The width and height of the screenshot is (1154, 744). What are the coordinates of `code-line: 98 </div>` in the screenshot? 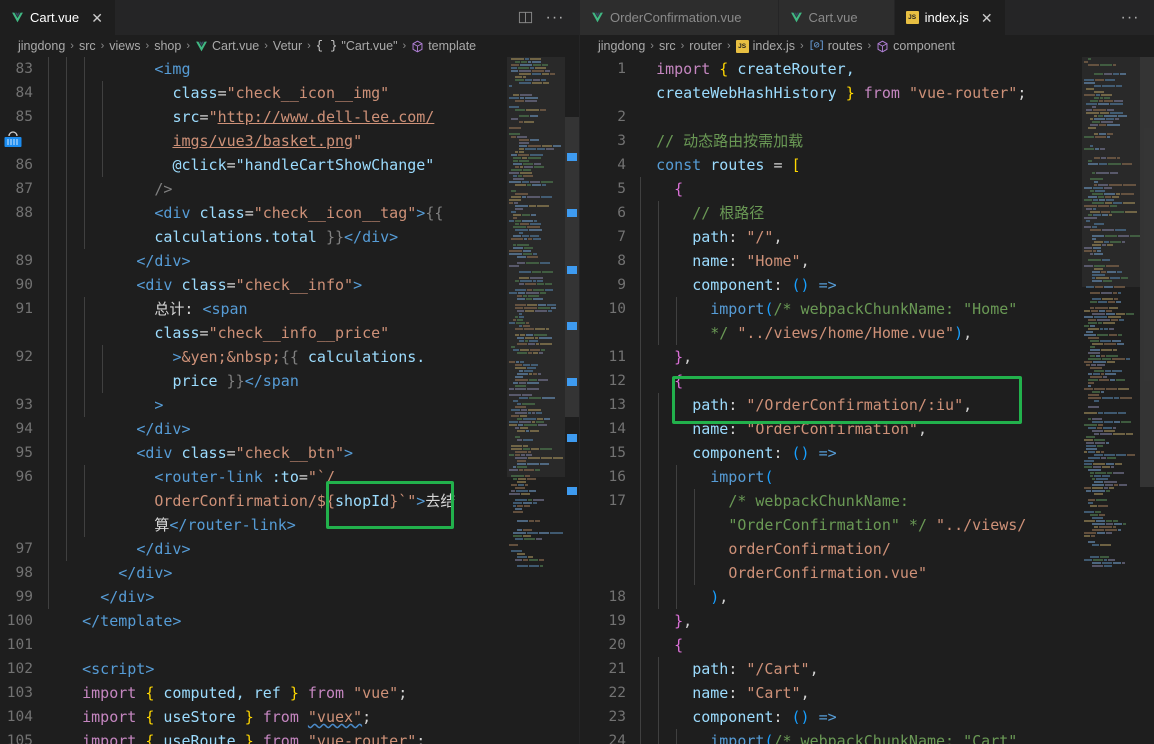 It's located at (289, 573).